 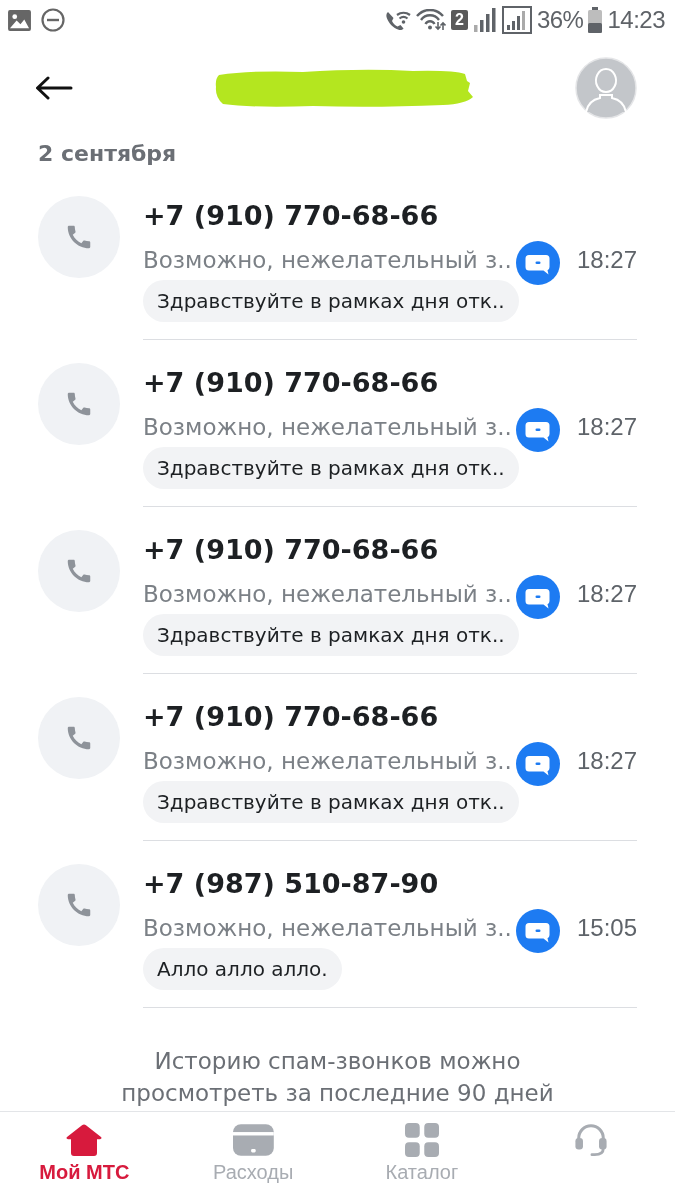 I want to click on clock: 14:23, so click(x=636, y=20).